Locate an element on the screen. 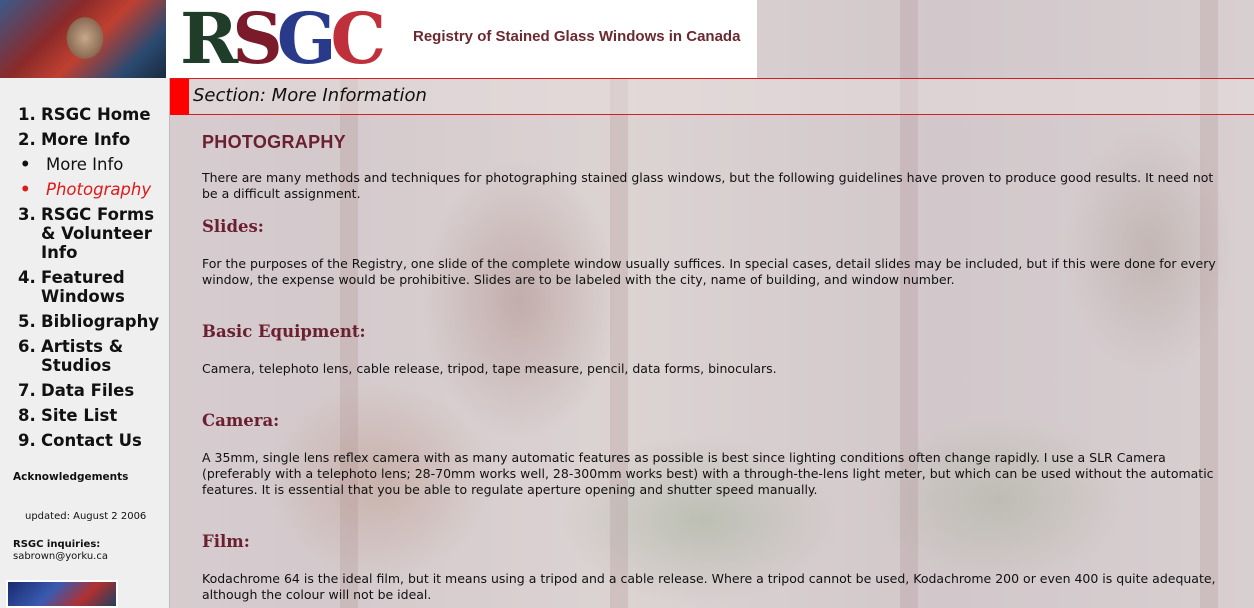  logo-letter-g: G is located at coordinates (306, 40).